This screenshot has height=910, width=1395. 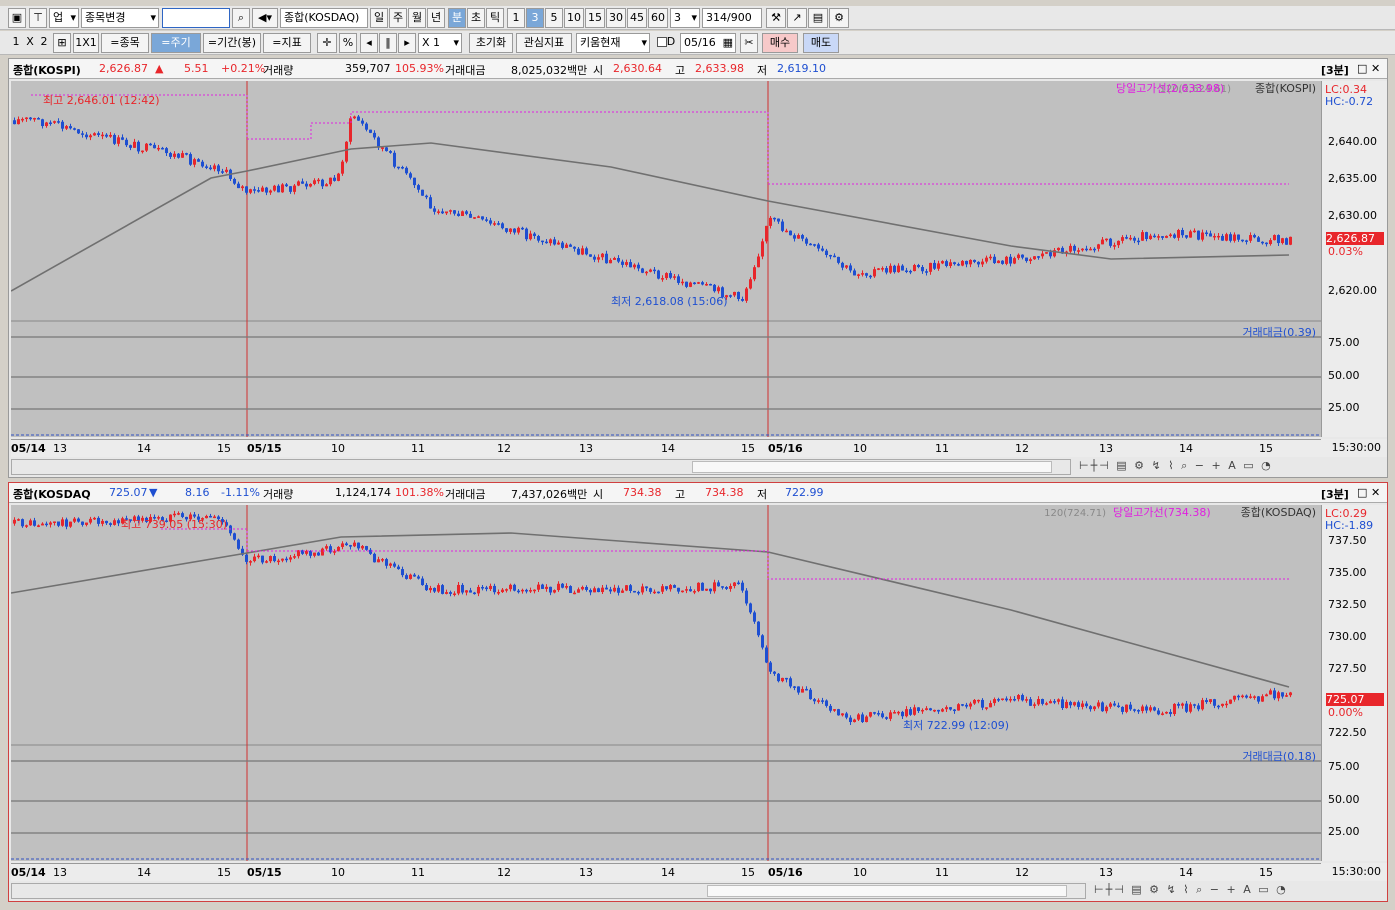 What do you see at coordinates (732, 18) in the screenshot?
I see `bar-count-field: 314/900` at bounding box center [732, 18].